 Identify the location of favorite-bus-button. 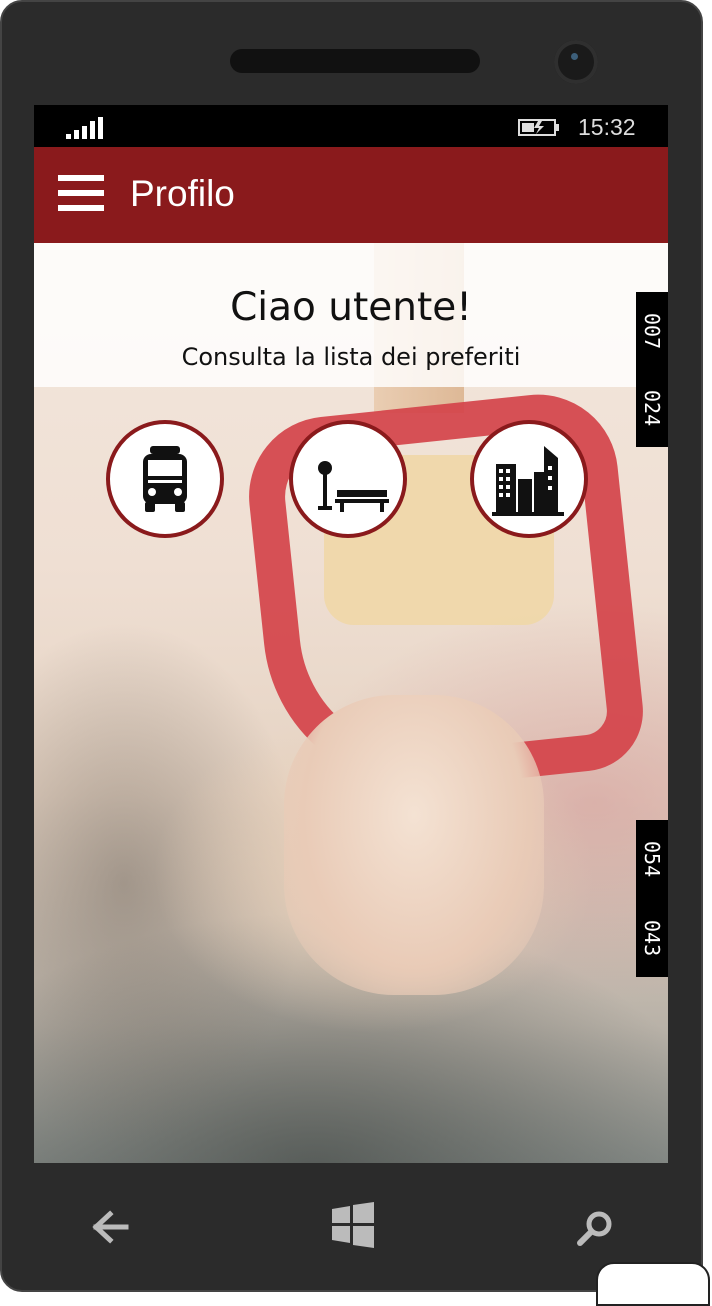
(165, 479).